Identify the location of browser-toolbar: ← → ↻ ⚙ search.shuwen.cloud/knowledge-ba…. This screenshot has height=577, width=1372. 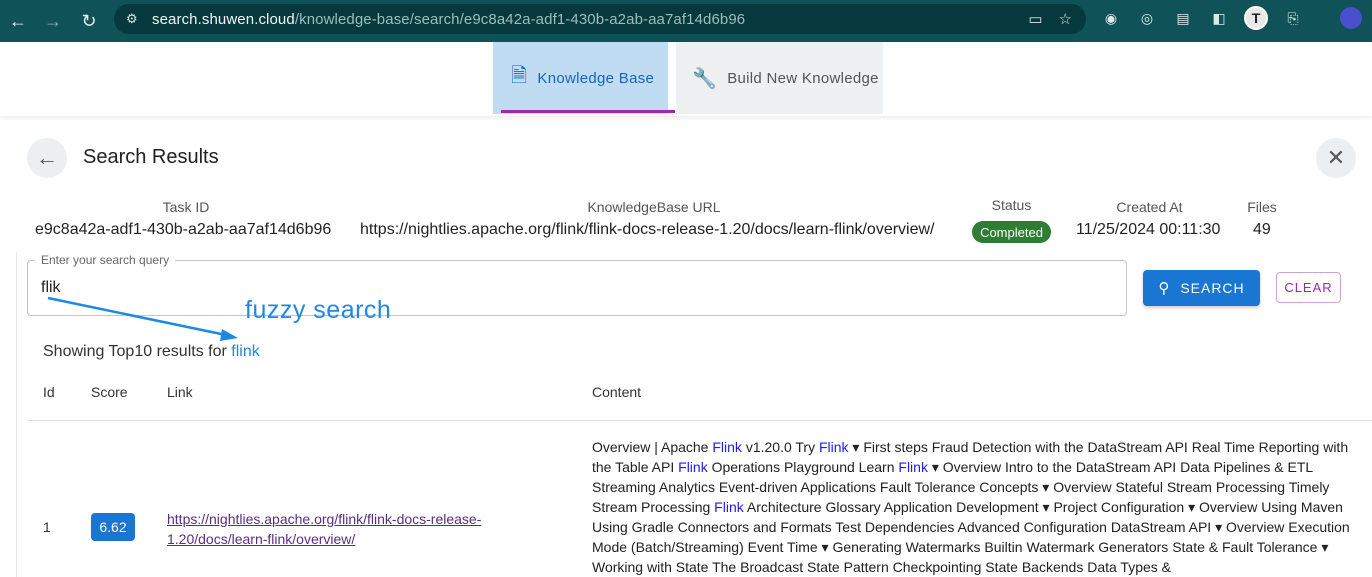
(686, 21).